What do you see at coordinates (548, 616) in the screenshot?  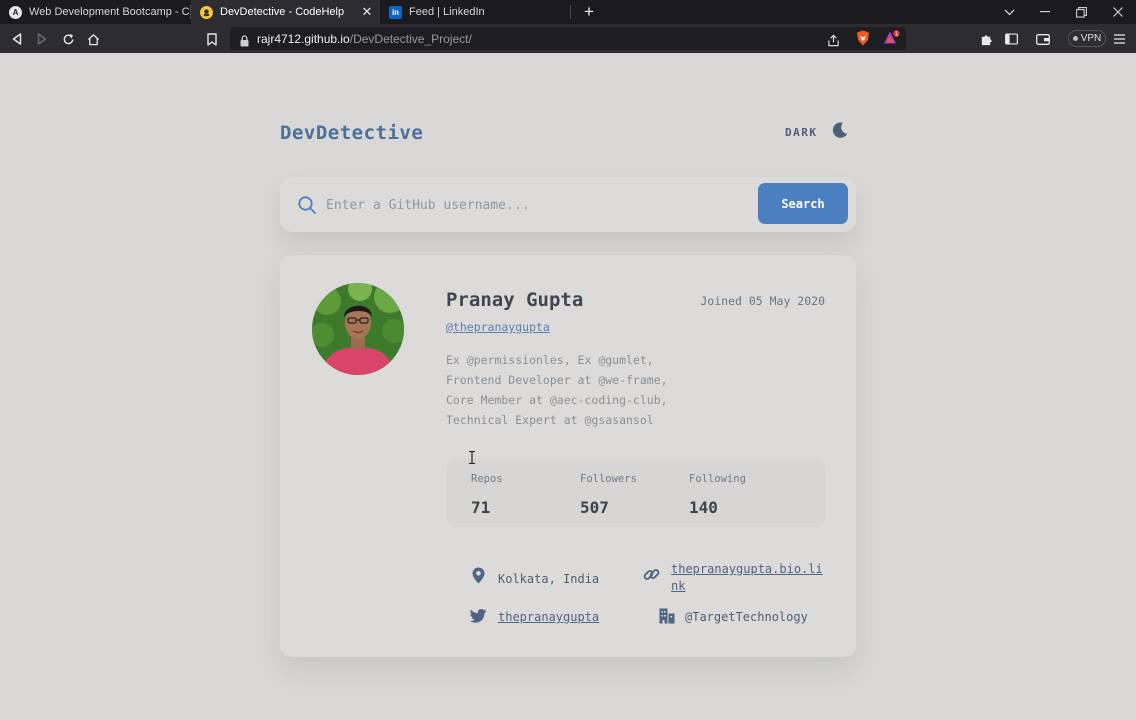 I see `twitter-link: thepranaygupta` at bounding box center [548, 616].